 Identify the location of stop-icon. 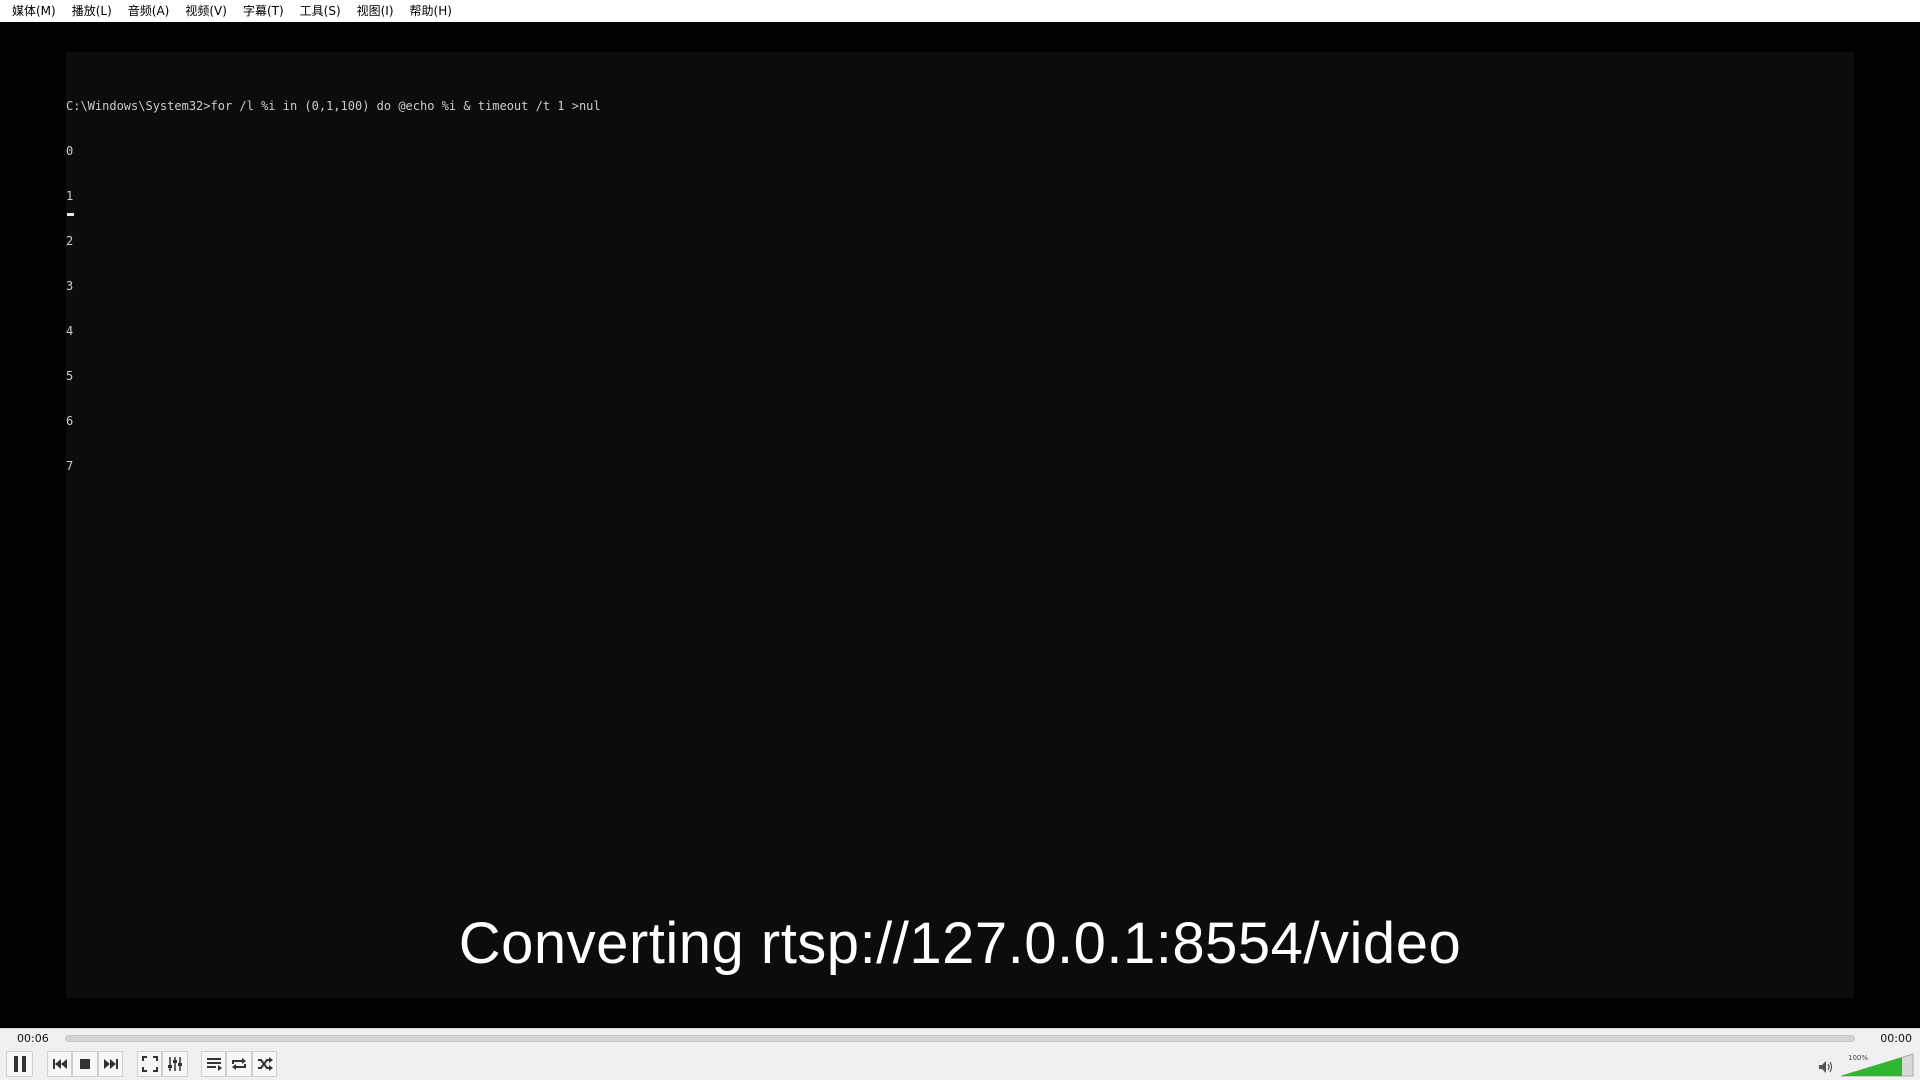
(85, 1064).